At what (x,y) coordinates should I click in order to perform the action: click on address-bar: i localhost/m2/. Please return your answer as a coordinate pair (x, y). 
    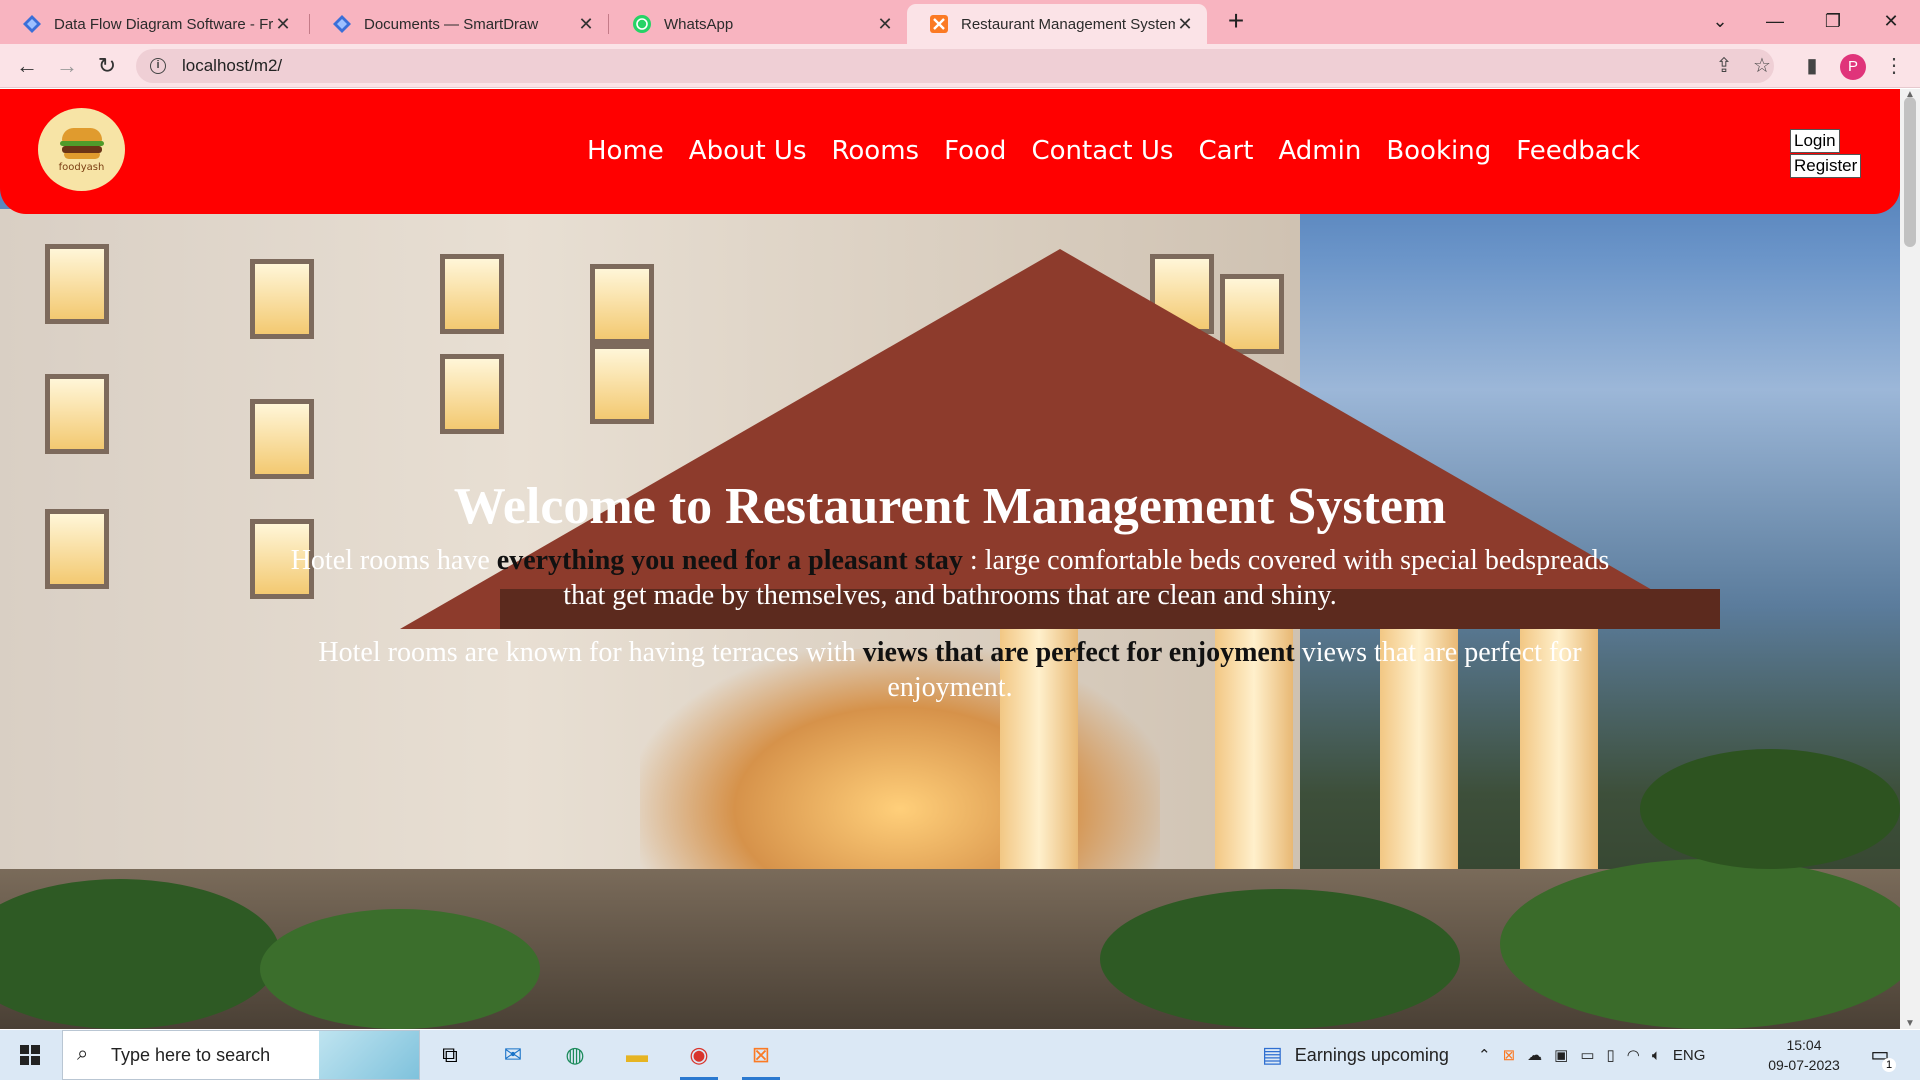
    Looking at the image, I should click on (955, 66).